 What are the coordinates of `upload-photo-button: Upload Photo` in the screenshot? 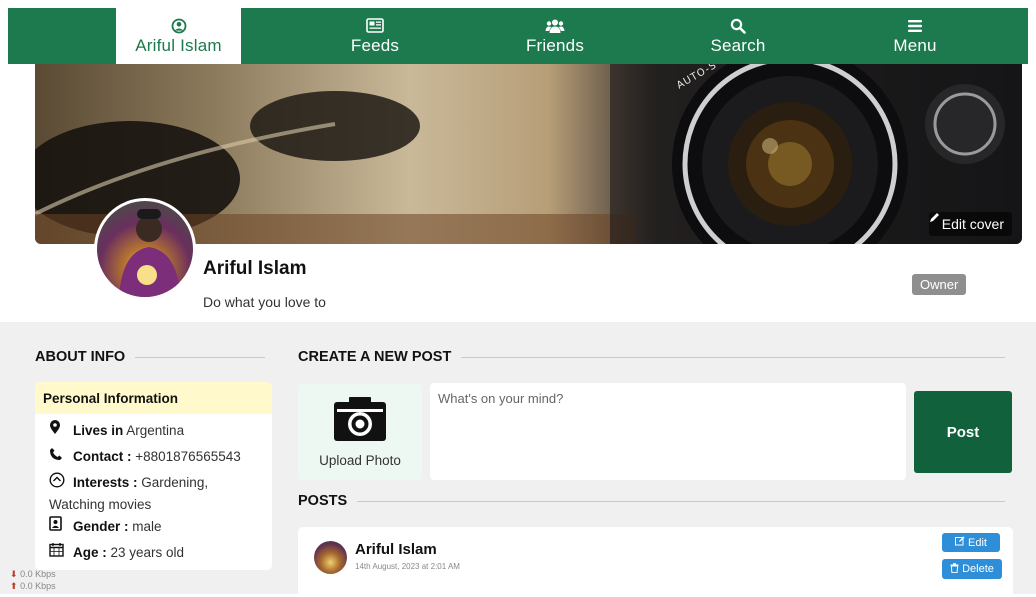 It's located at (360, 432).